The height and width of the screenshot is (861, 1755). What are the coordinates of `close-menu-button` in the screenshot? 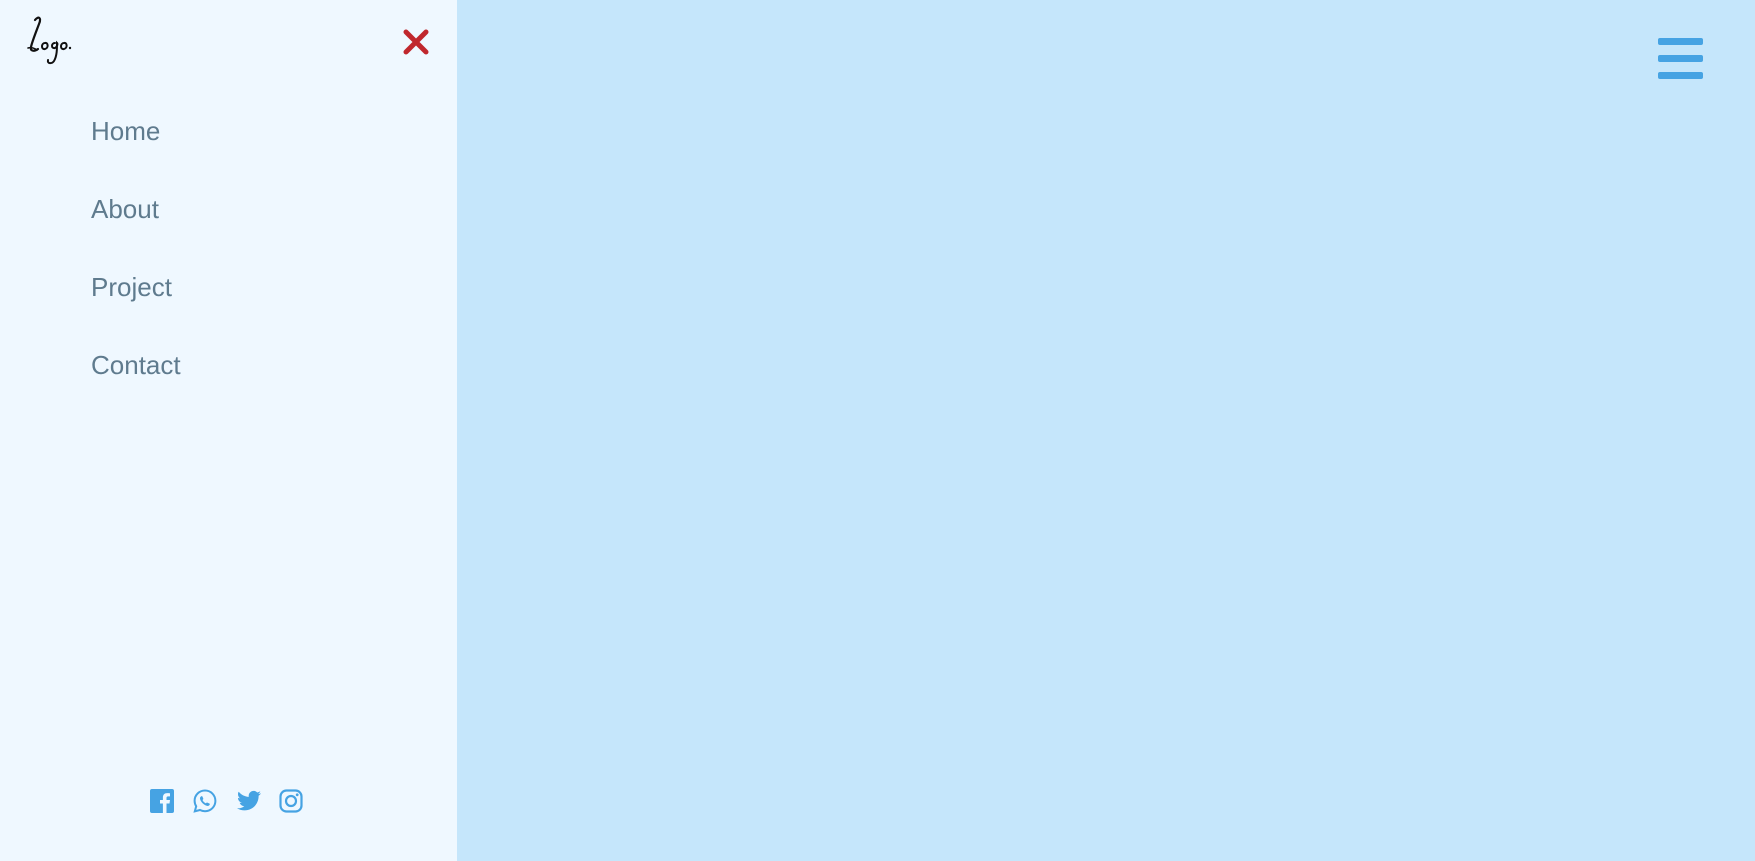 It's located at (416, 42).